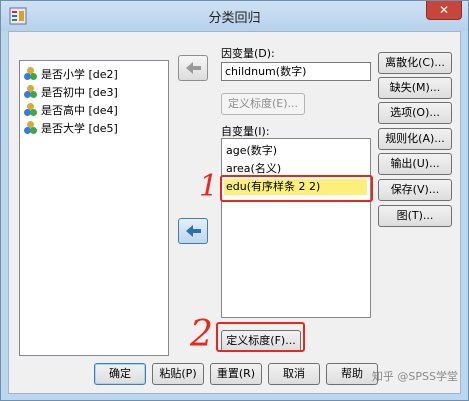  Describe the element at coordinates (120, 374) in the screenshot. I see `ok-button: 确定` at that location.